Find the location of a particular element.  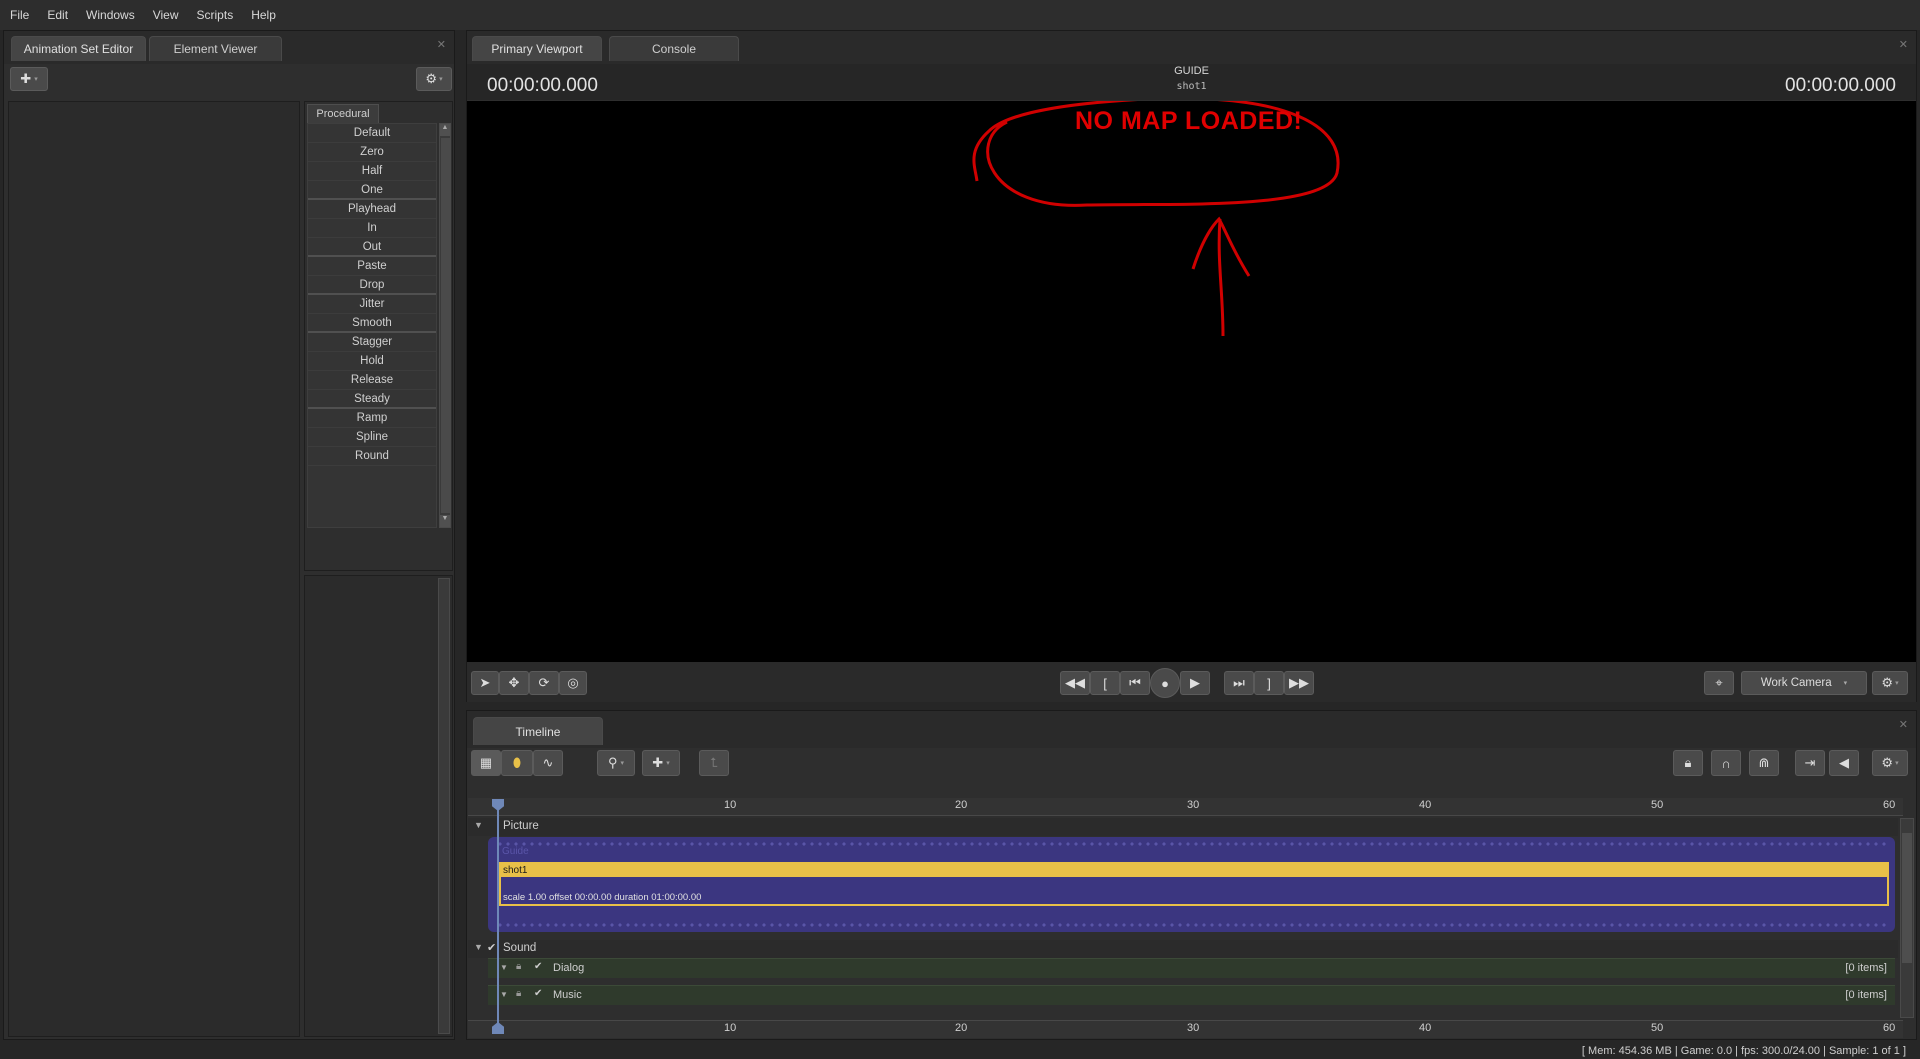

time-left: 00:00:00.000 is located at coordinates (542, 85).